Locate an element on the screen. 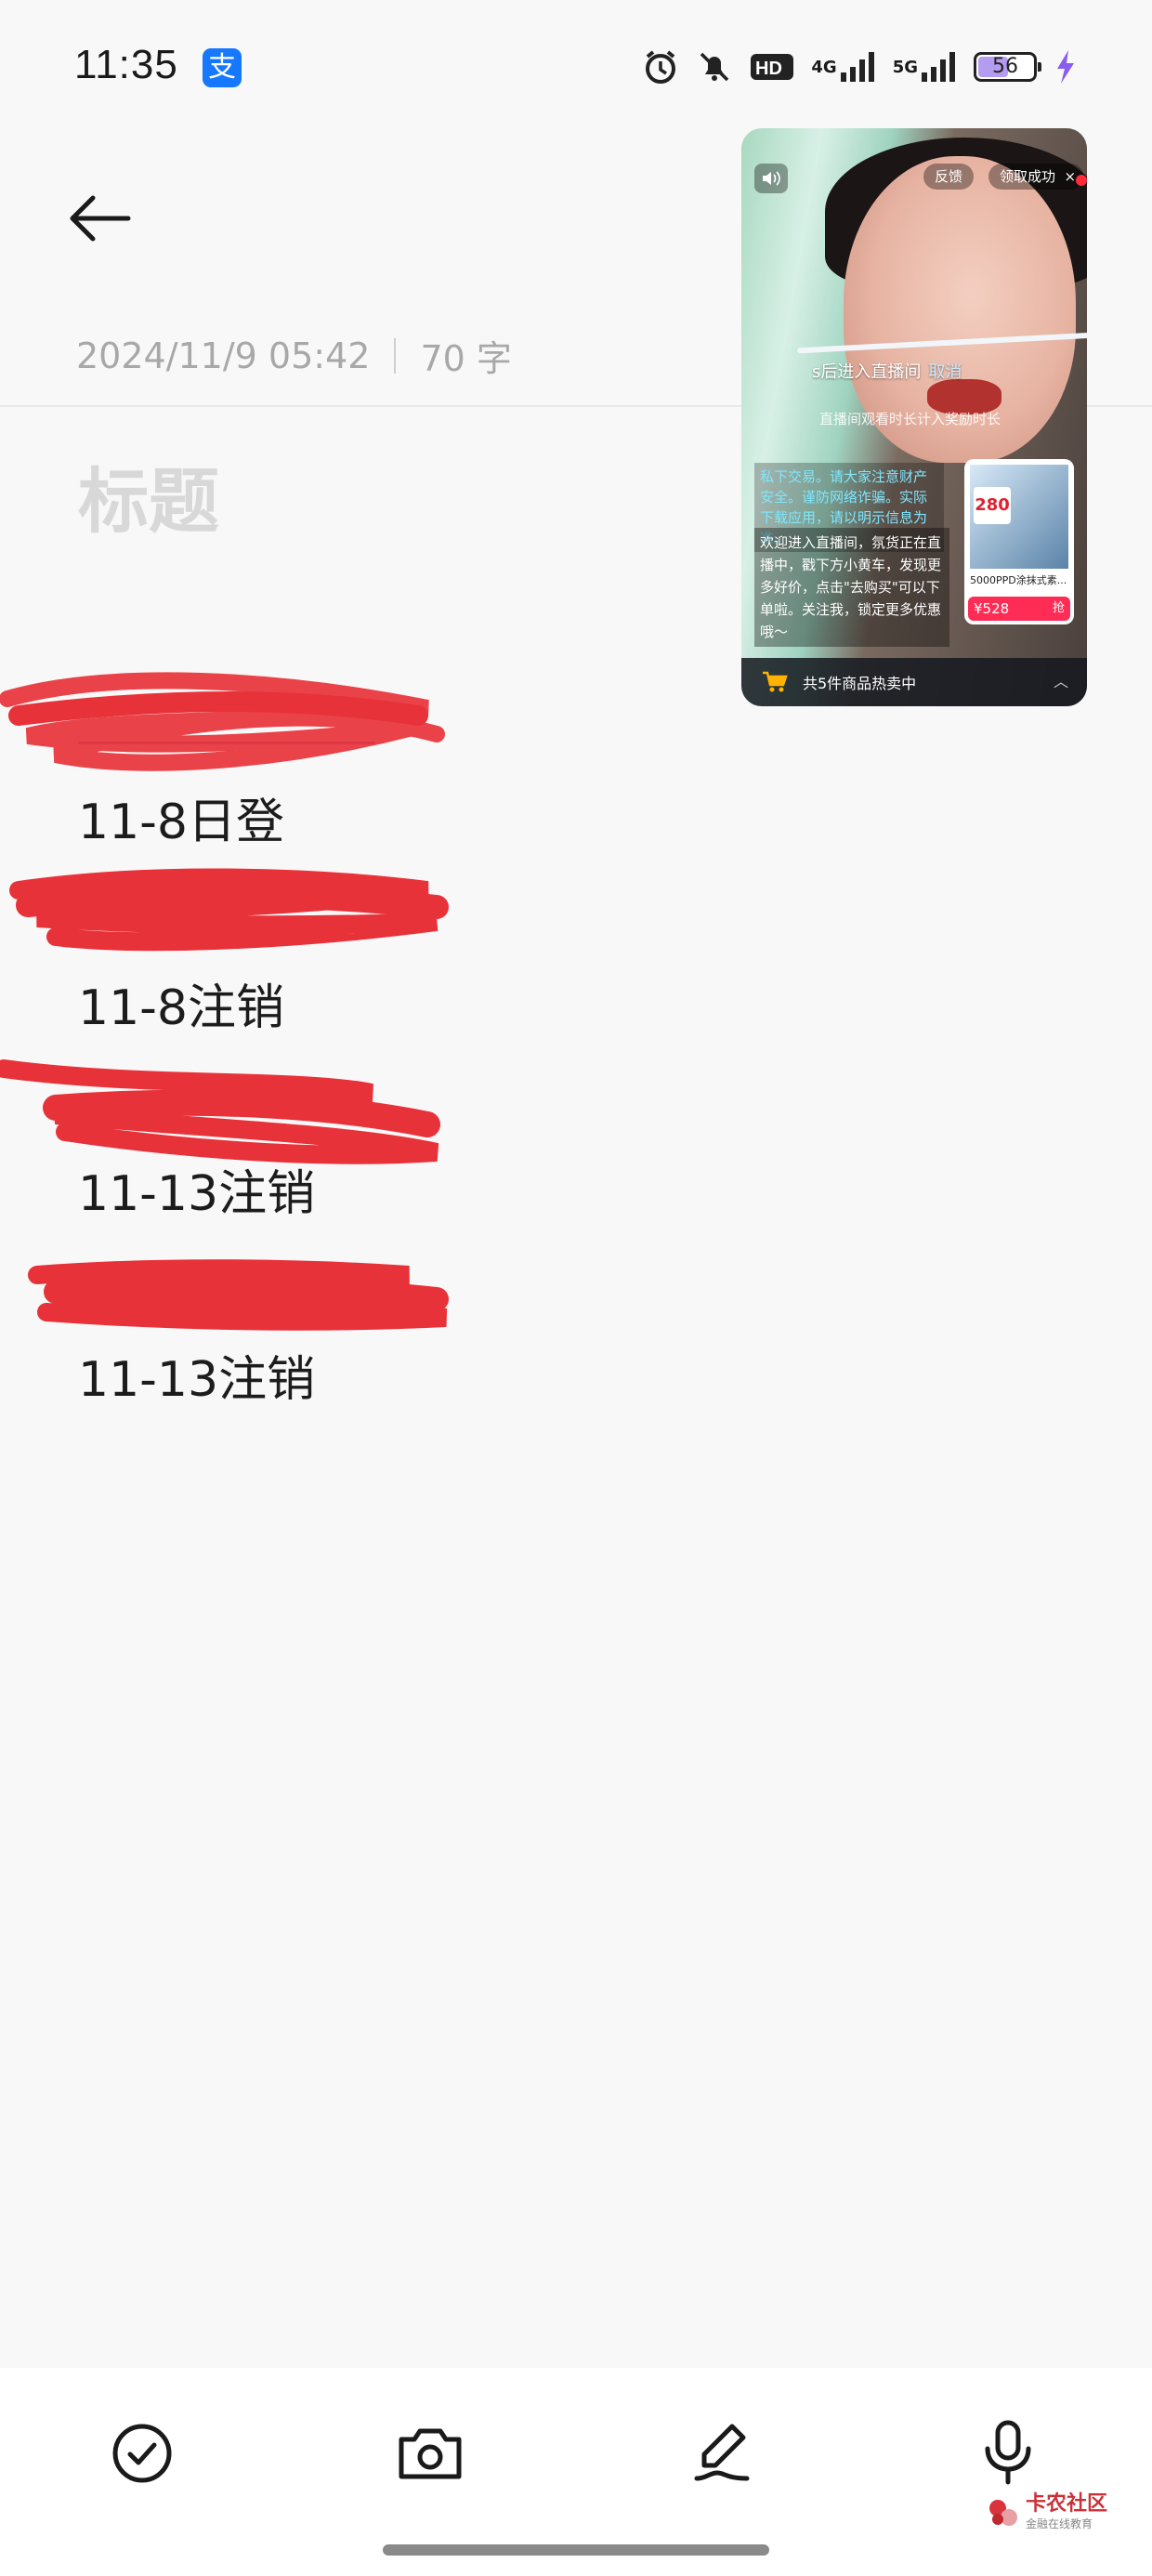 The height and width of the screenshot is (2576, 1152). claim-label: 领取成功 is located at coordinates (1028, 176).